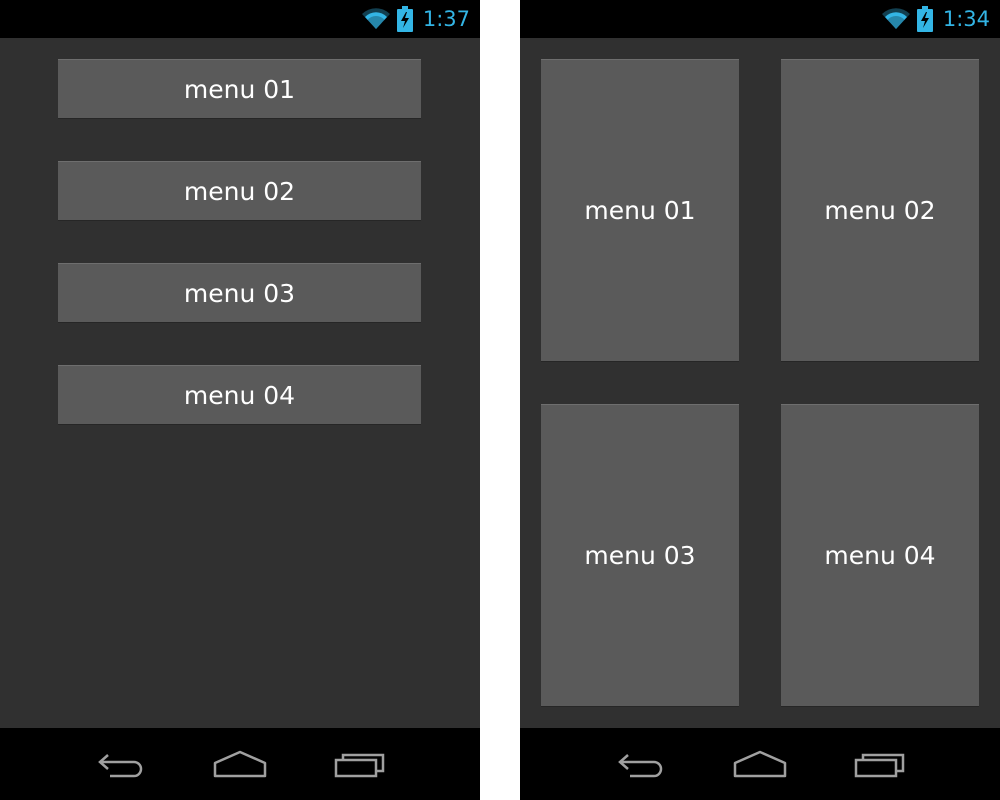 Image resolution: width=1000 pixels, height=800 pixels. I want to click on menu-button-02: menu 02, so click(239, 191).